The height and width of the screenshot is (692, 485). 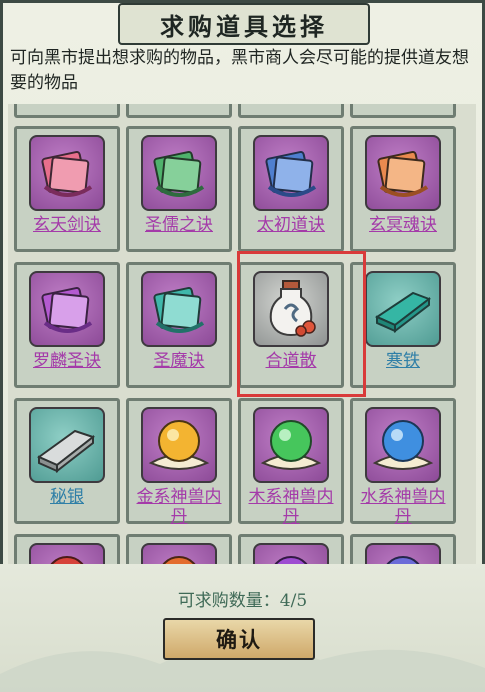 What do you see at coordinates (179, 225) in the screenshot?
I see `item-label: 圣儒之诀` at bounding box center [179, 225].